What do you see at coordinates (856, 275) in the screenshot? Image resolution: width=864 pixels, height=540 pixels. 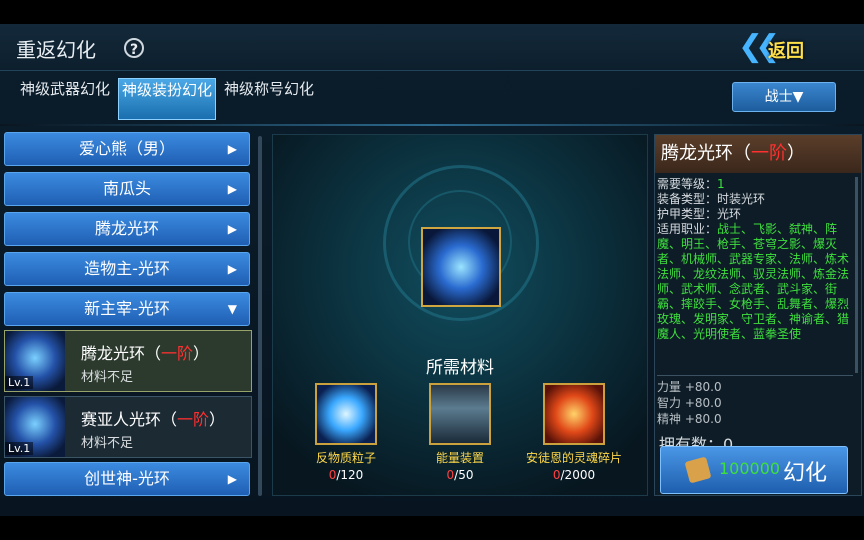 I see `detail-scrollbar` at bounding box center [856, 275].